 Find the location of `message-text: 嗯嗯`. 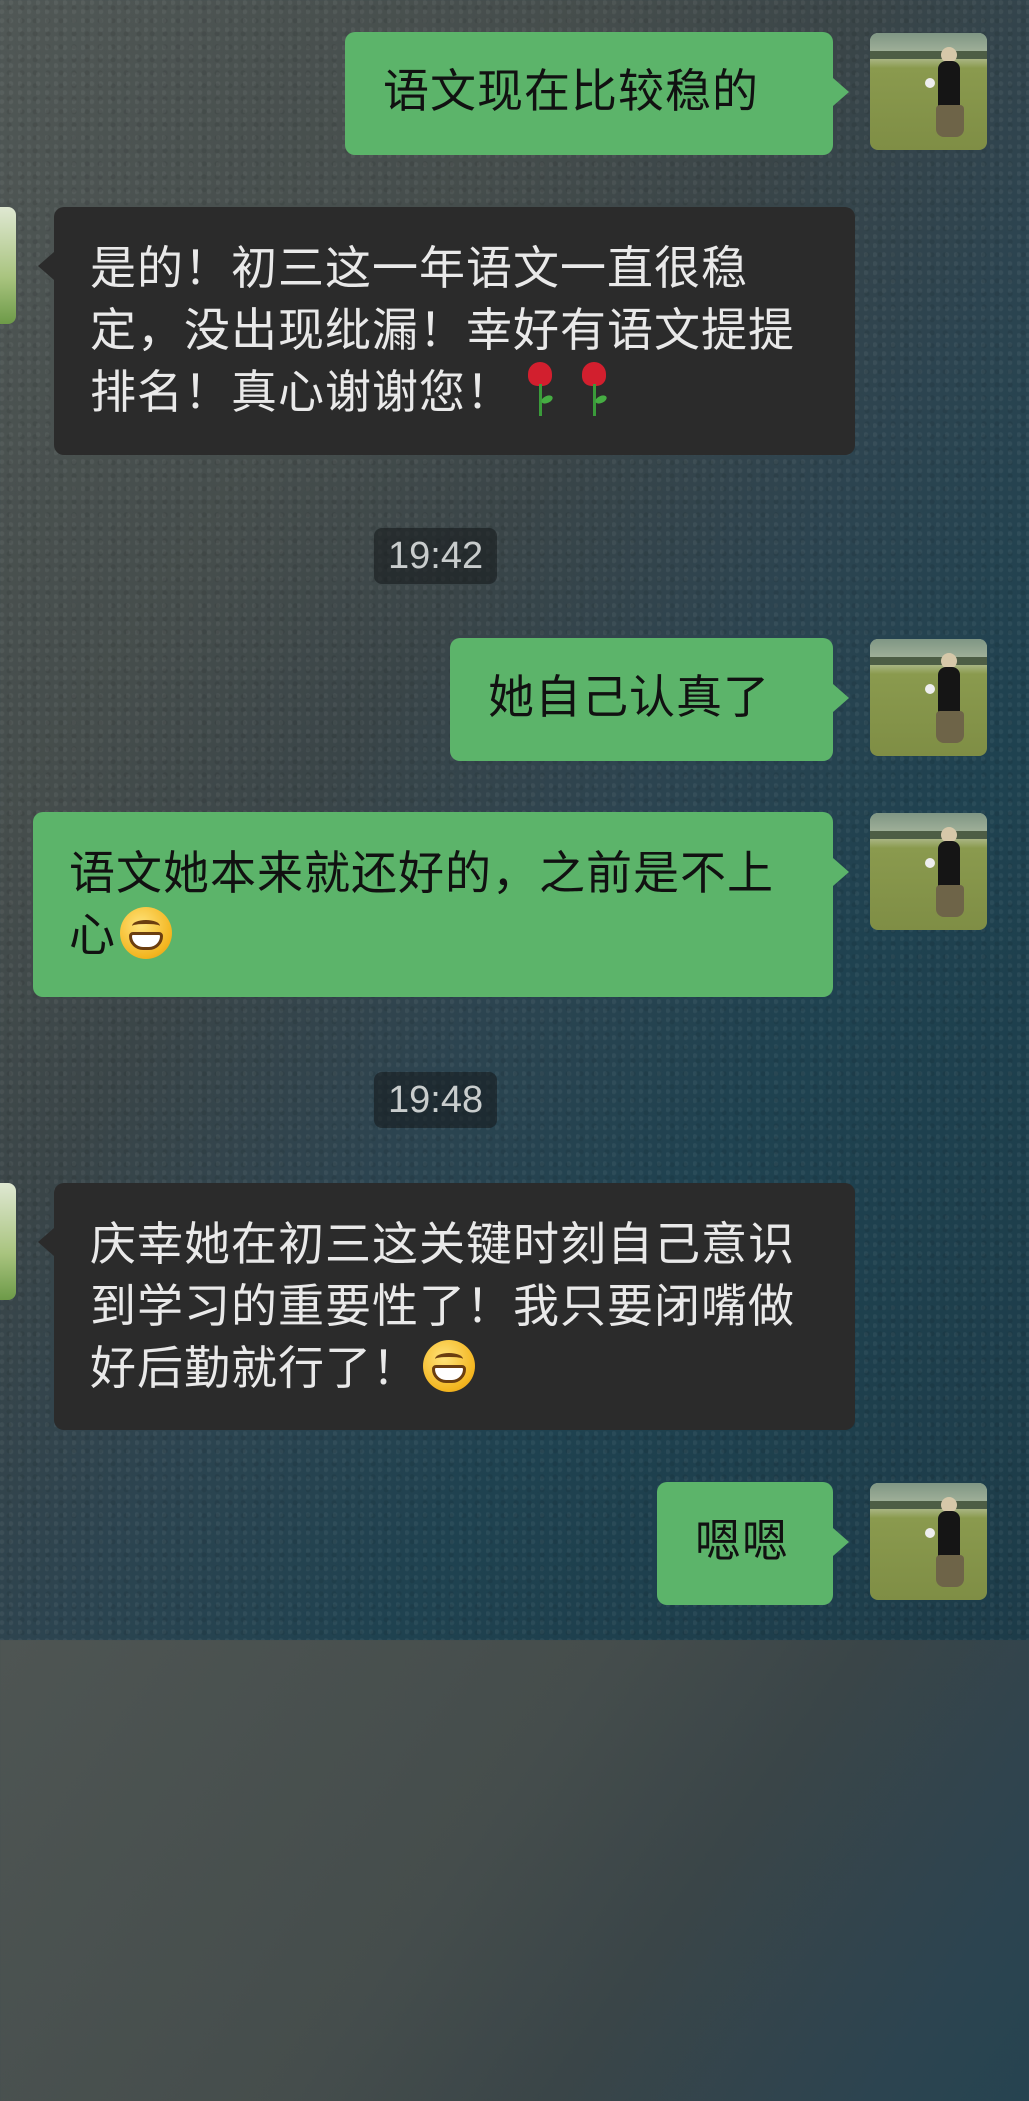

message-text: 嗯嗯 is located at coordinates (742, 1541).